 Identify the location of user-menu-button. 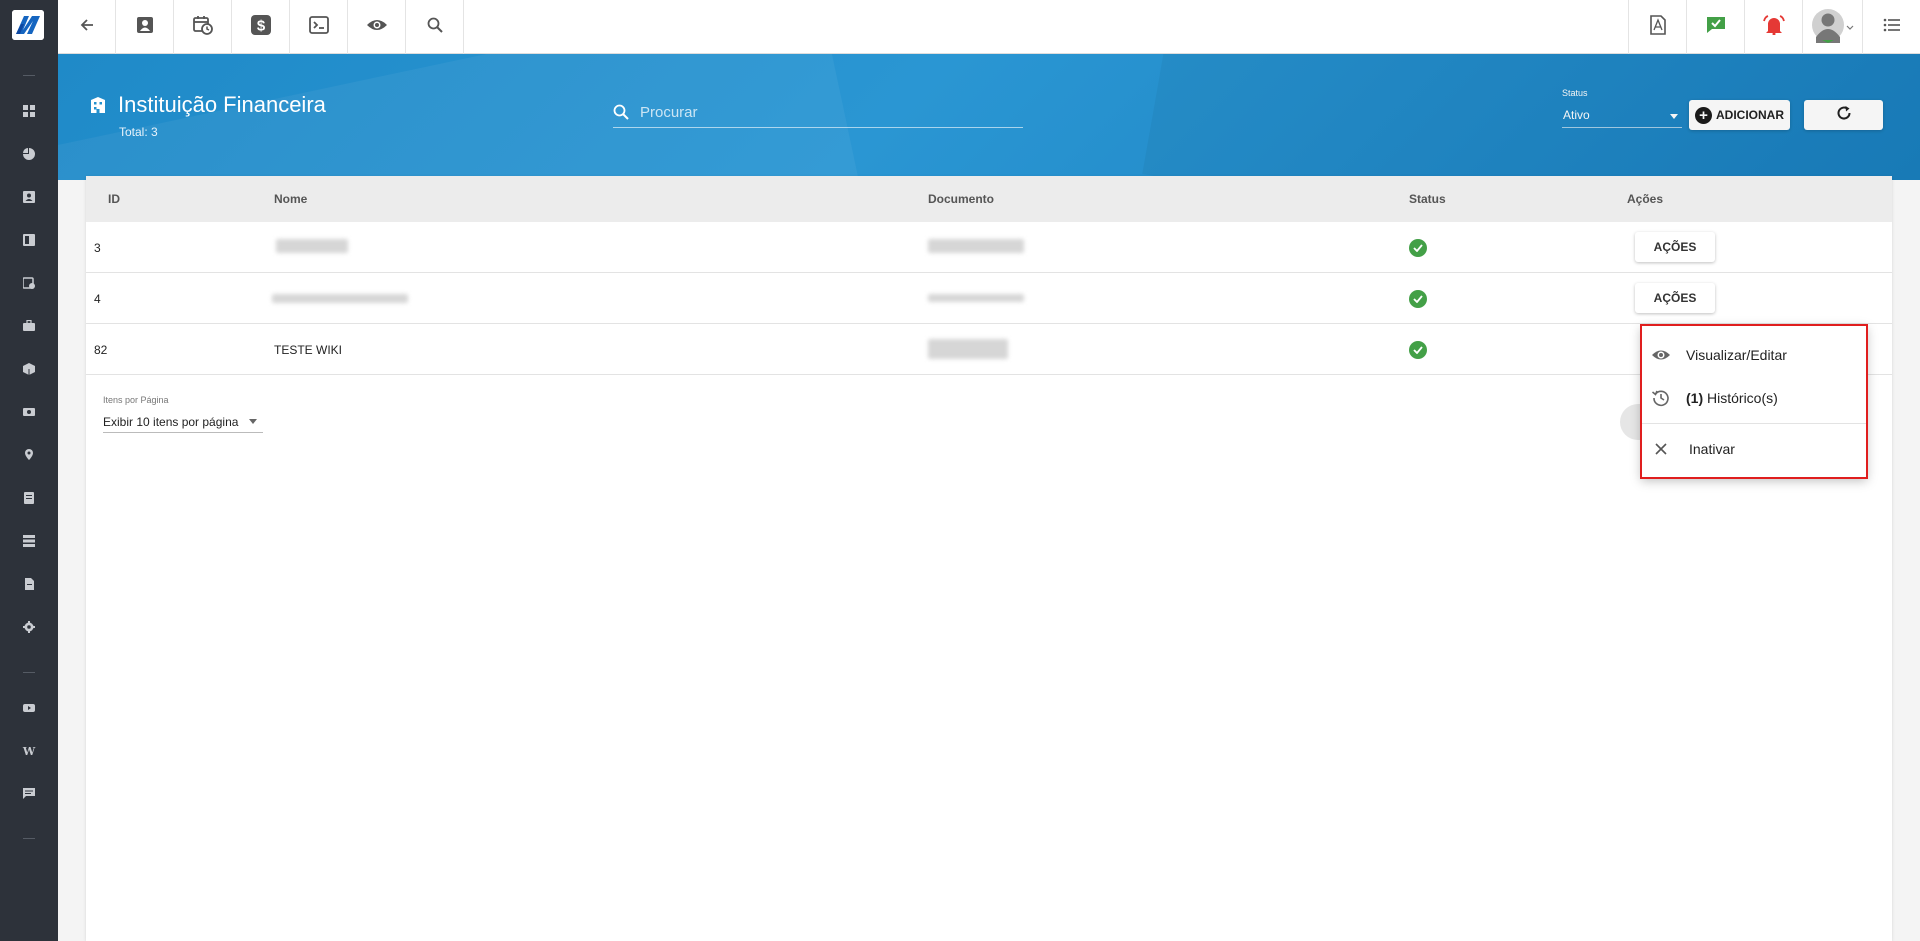
(1832, 27).